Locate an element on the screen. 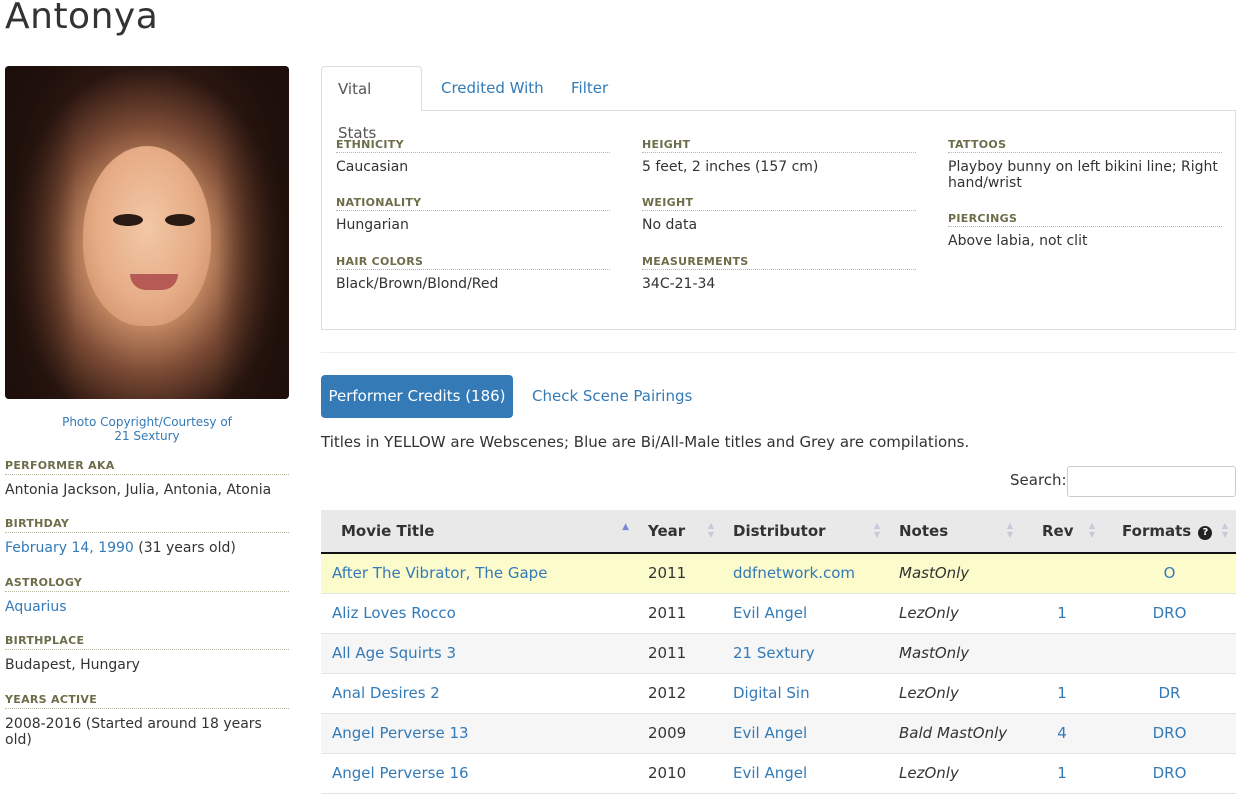 This screenshot has width=1241, height=800. movie-title-link: Angel Perverse 13 is located at coordinates (400, 733).